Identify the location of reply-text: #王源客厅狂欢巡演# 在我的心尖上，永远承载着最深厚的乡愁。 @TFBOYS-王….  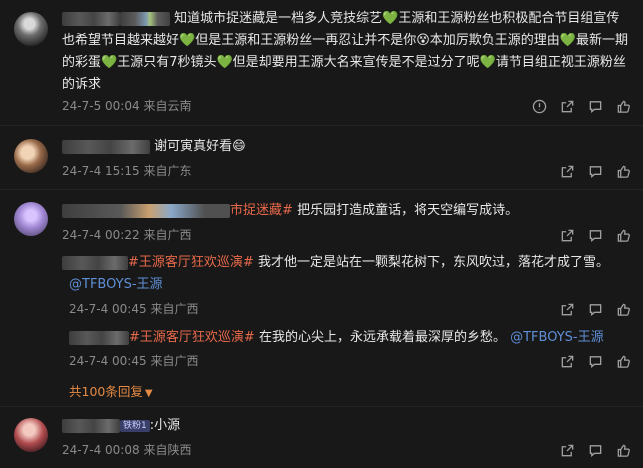
(349, 338).